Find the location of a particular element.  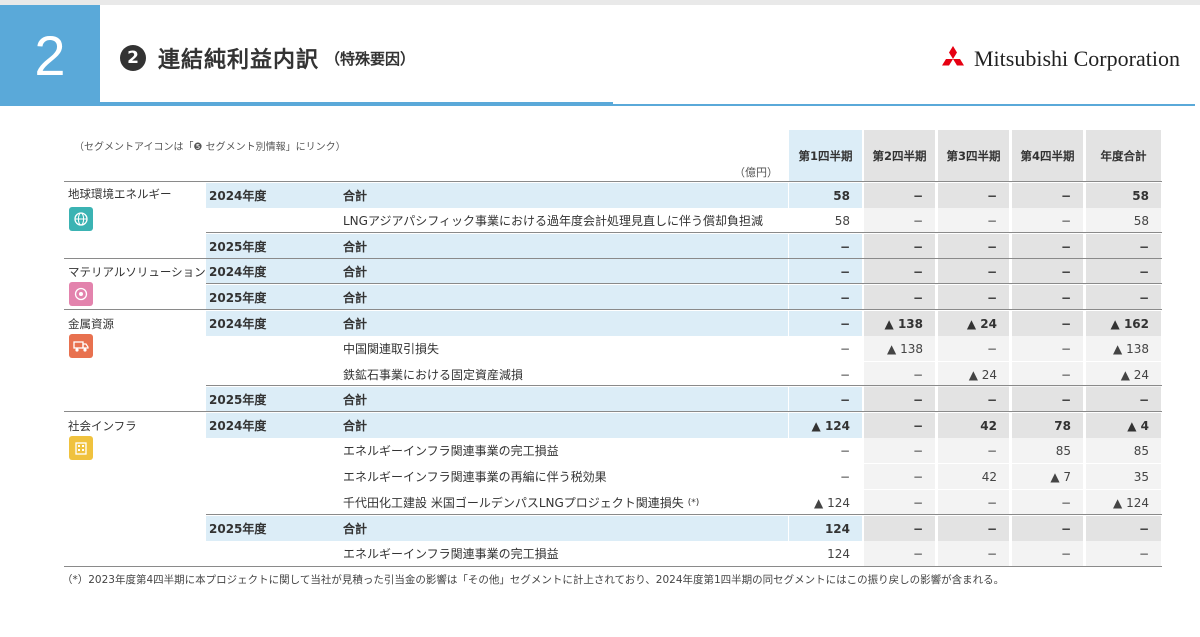

row-label-text: 鉄鉱石事業における固定資産減損 is located at coordinates (433, 375).